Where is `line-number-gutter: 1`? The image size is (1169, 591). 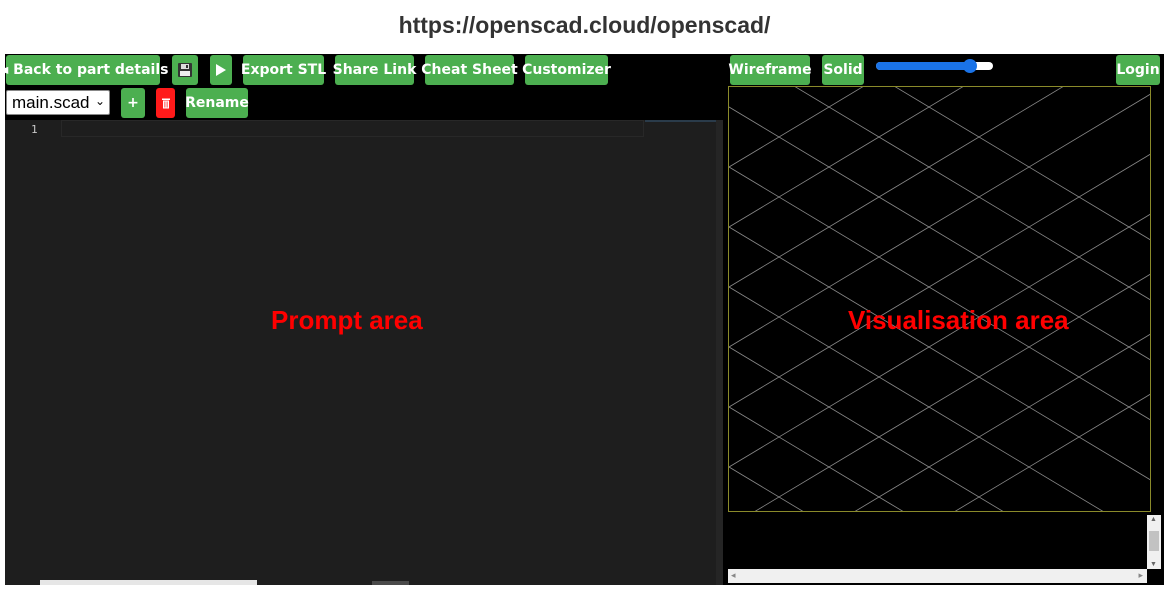 line-number-gutter: 1 is located at coordinates (33, 352).